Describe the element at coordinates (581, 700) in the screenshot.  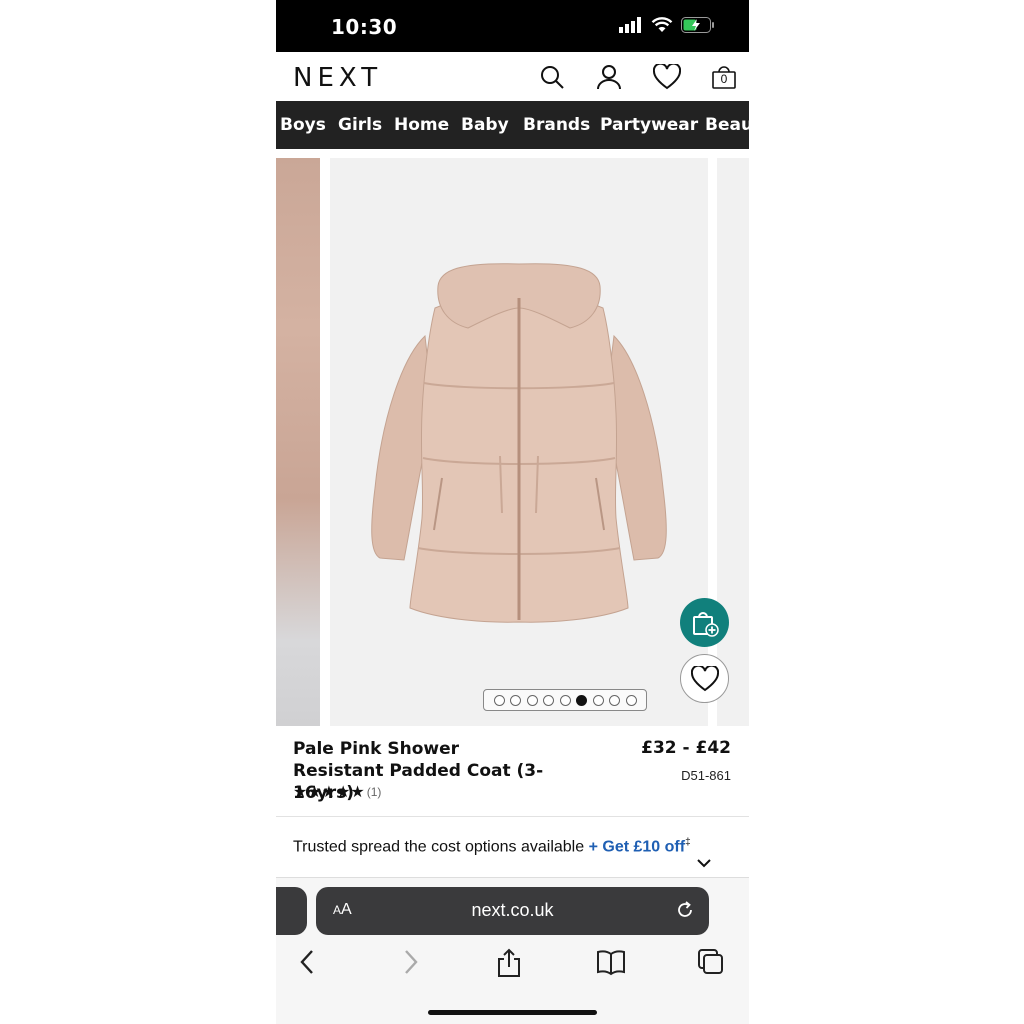
I see `pagination-dot-active` at that location.